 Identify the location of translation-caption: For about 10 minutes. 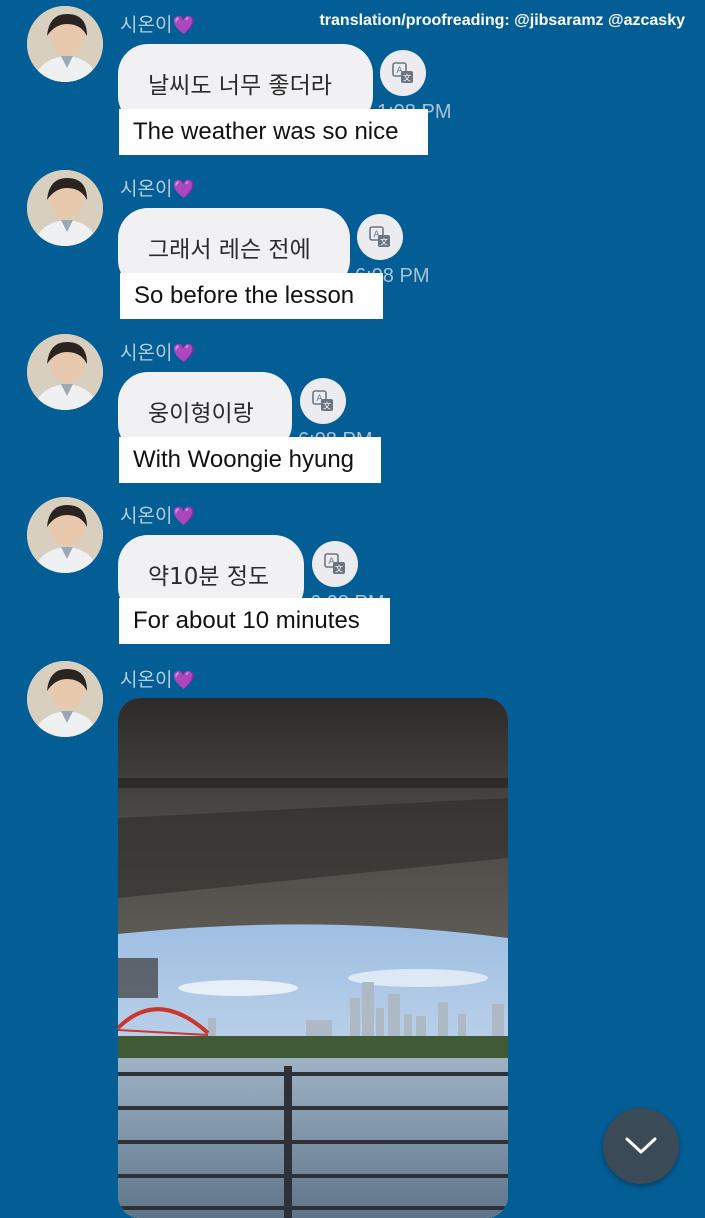
(254, 621).